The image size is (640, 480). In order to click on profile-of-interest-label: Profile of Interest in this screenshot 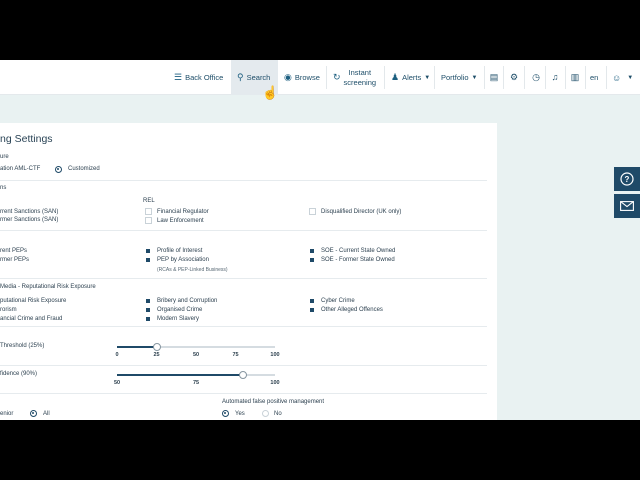, I will do `click(179, 251)`.